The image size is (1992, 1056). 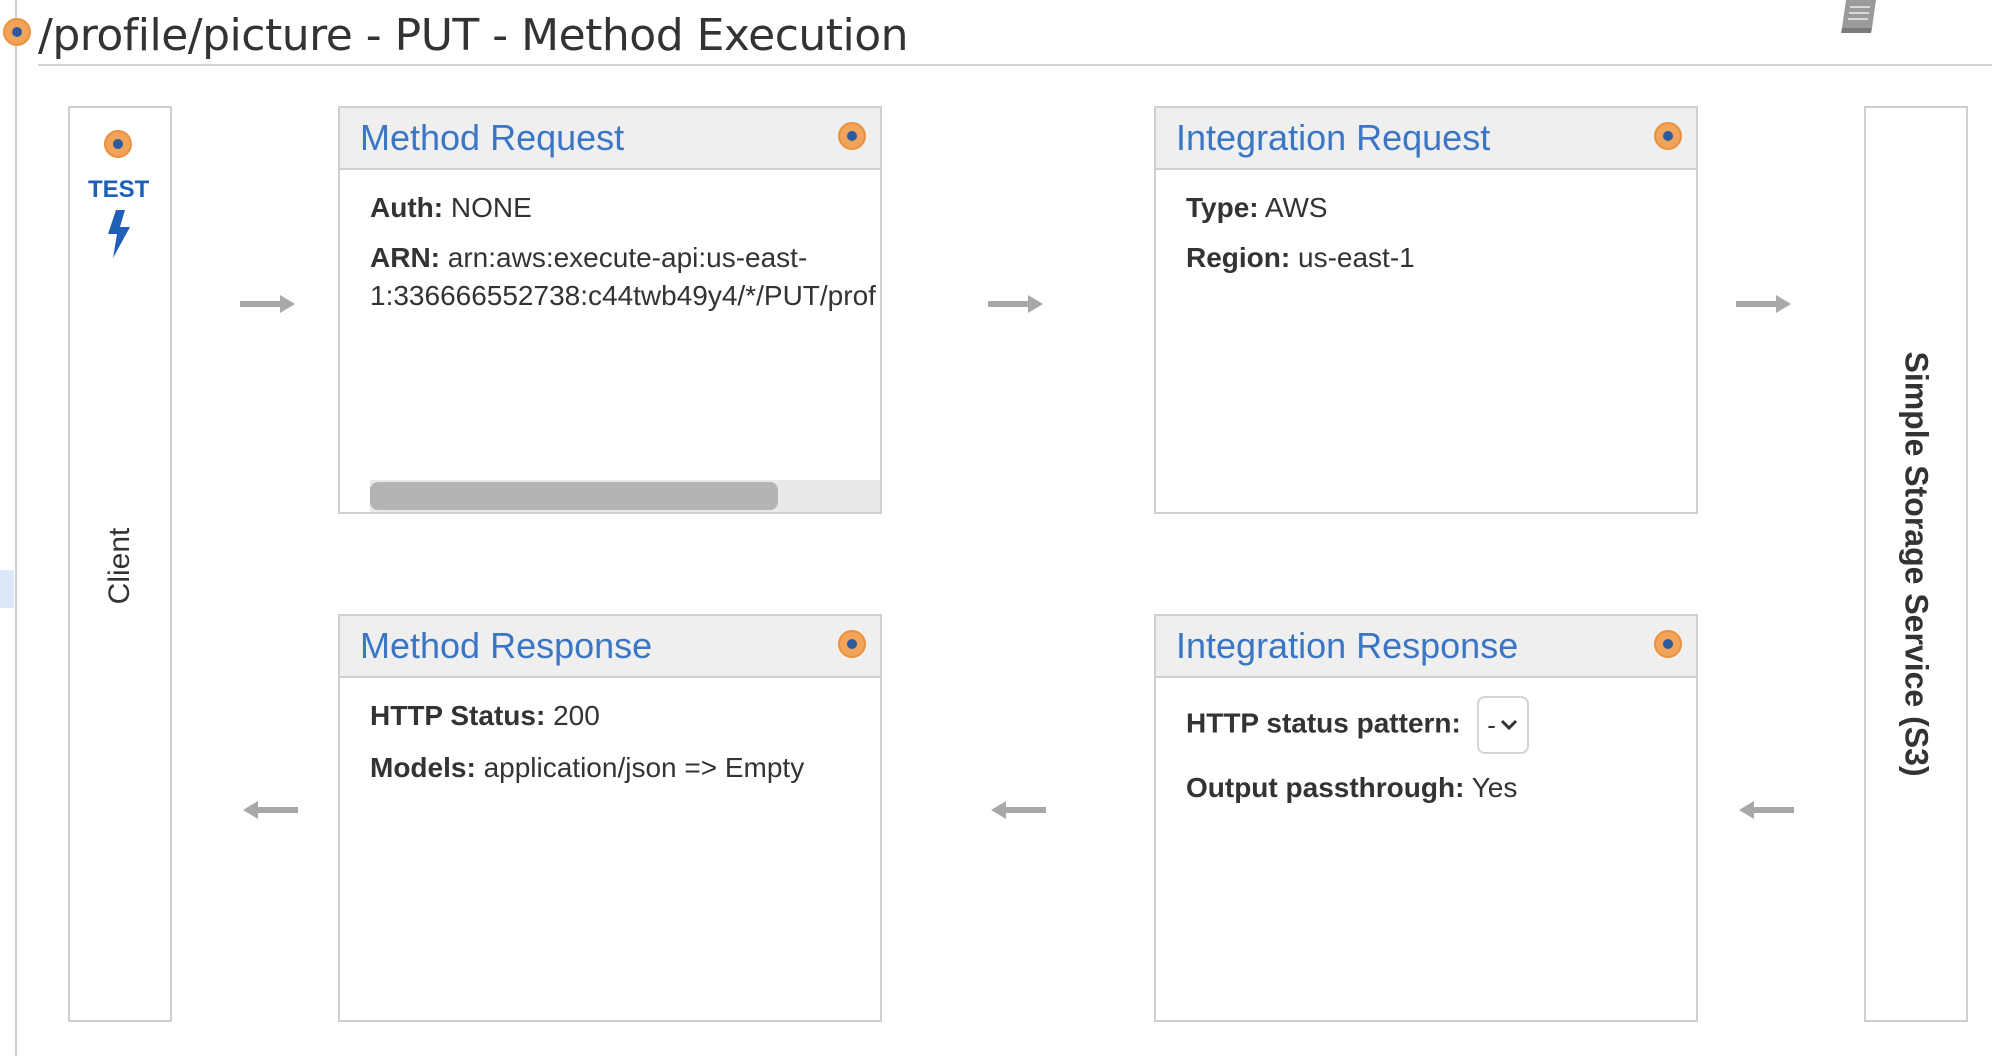 I want to click on auth-key: Auth:, so click(x=407, y=207).